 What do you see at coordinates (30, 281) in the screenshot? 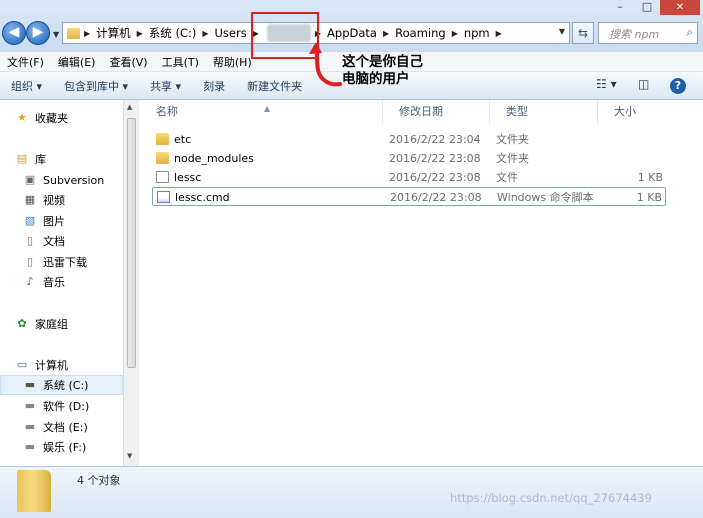
I see `music-icon: ♪` at bounding box center [30, 281].